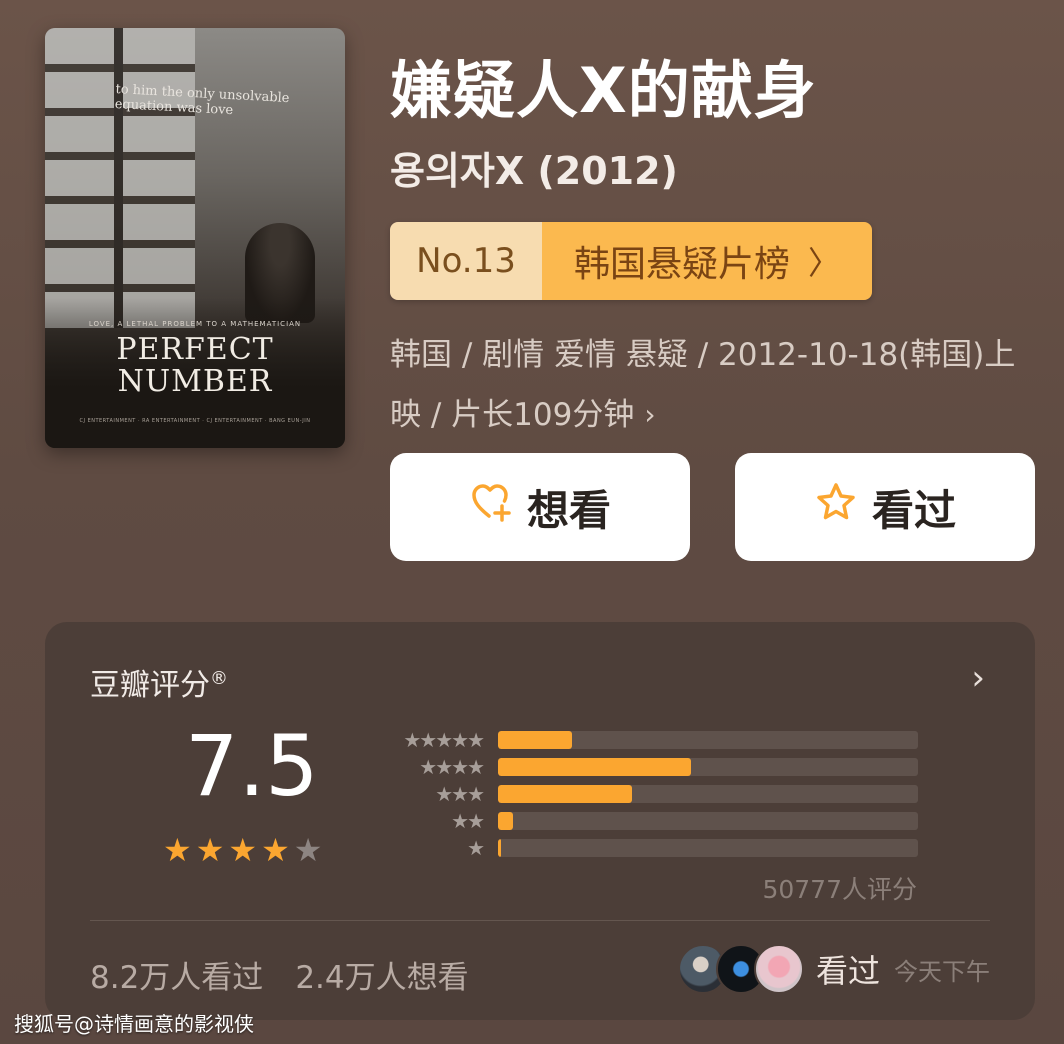 The width and height of the screenshot is (1064, 1044). What do you see at coordinates (540, 920) in the screenshot?
I see `divider` at bounding box center [540, 920].